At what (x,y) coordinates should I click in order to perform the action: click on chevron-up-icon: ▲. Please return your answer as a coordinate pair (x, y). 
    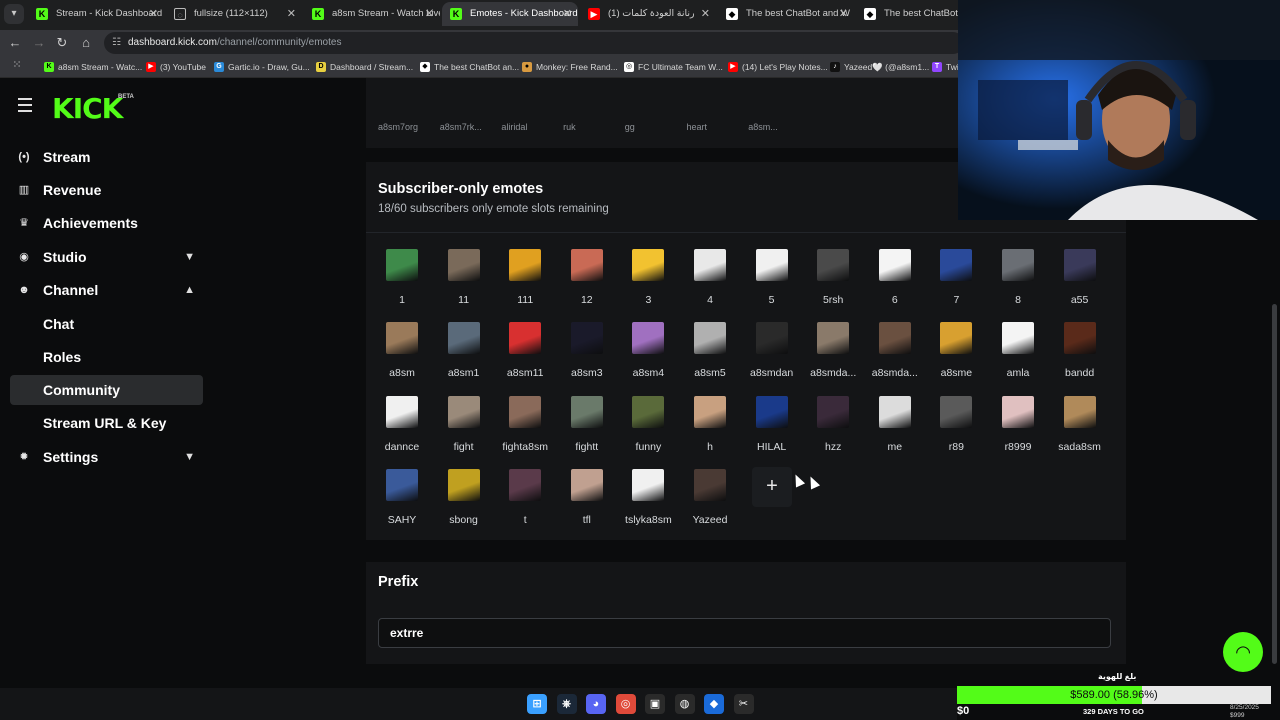
    Looking at the image, I should click on (189, 290).